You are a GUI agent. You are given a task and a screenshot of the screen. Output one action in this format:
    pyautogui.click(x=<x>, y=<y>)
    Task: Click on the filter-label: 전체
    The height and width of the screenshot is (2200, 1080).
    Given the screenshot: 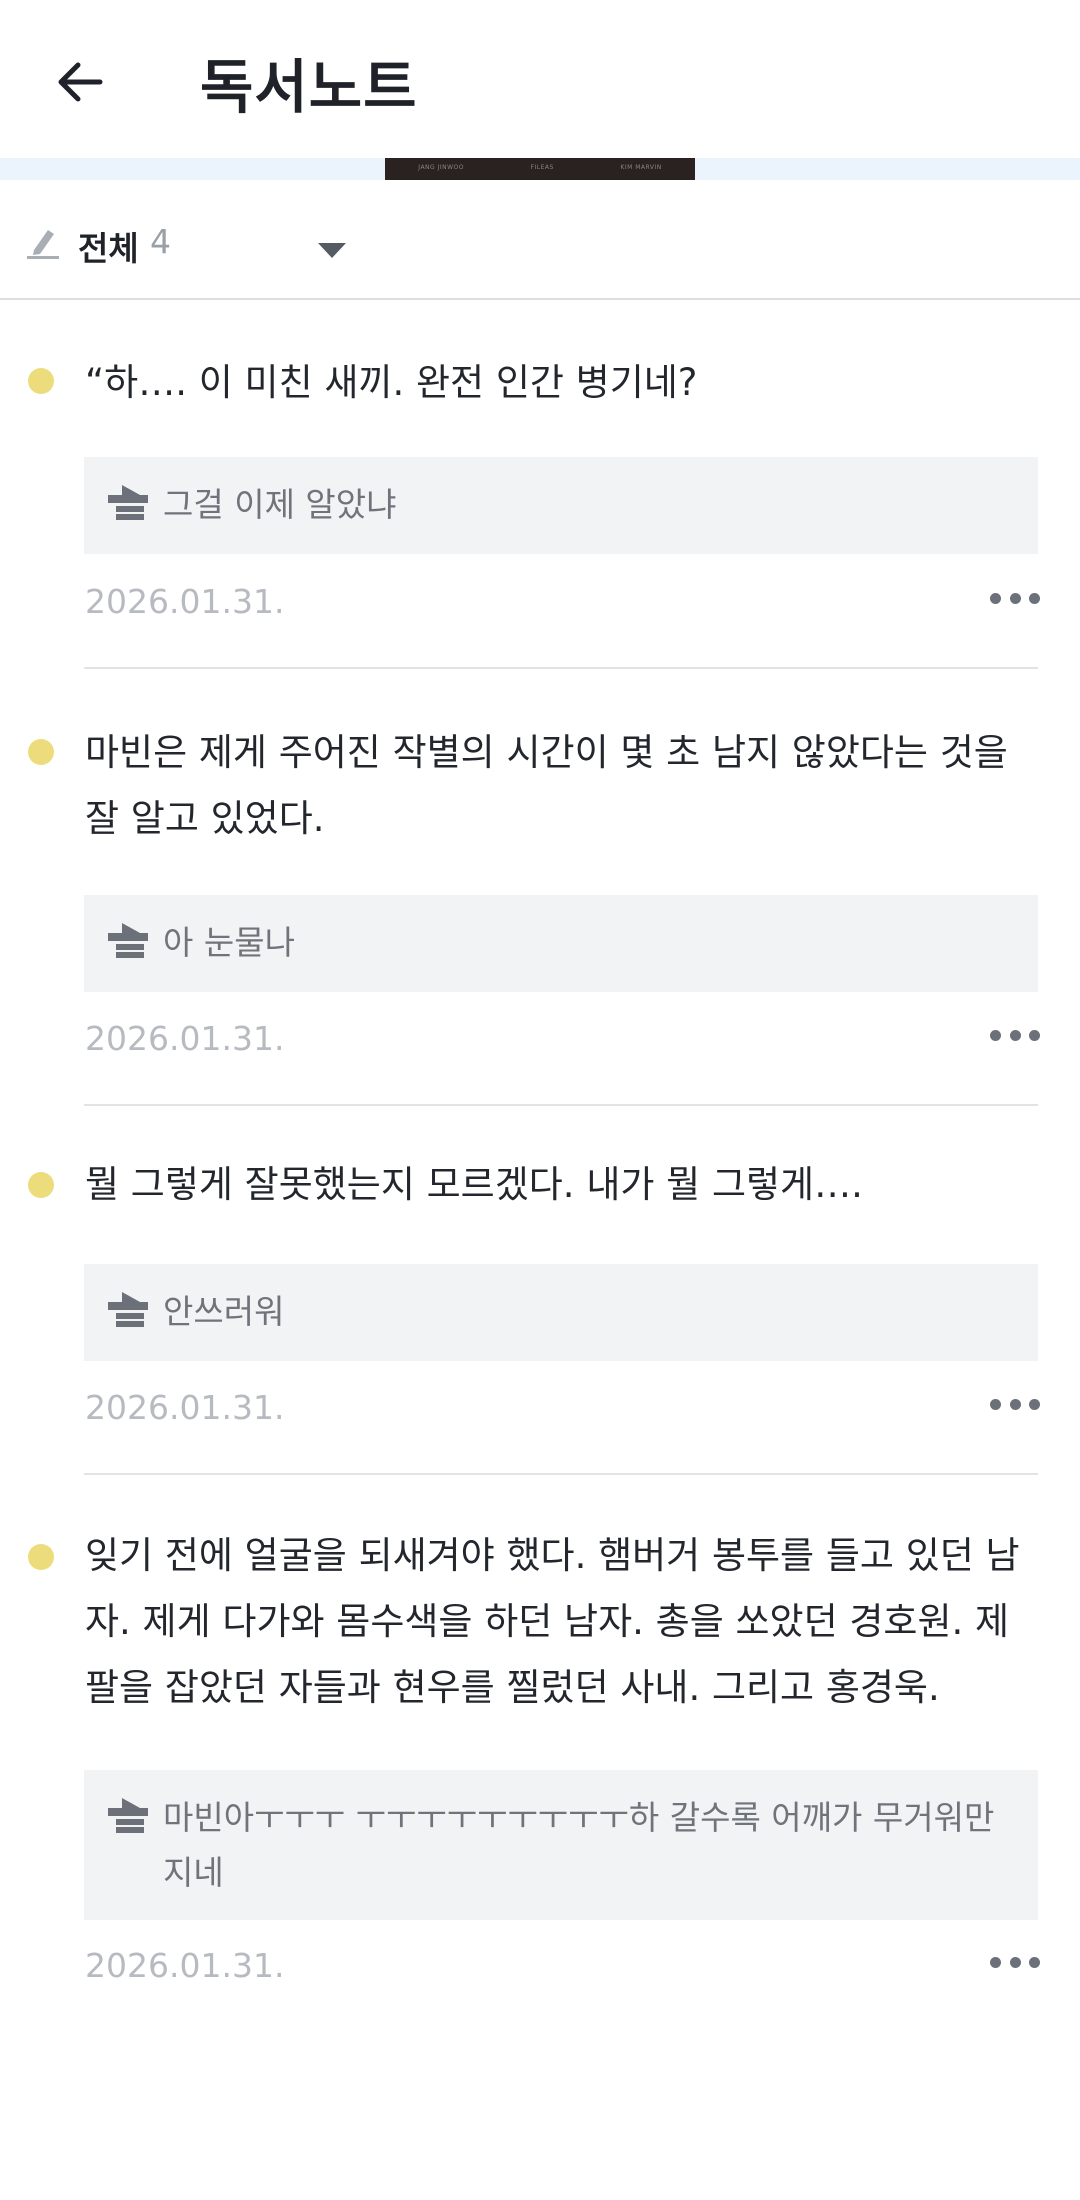 What is the action you would take?
    pyautogui.click(x=108, y=248)
    